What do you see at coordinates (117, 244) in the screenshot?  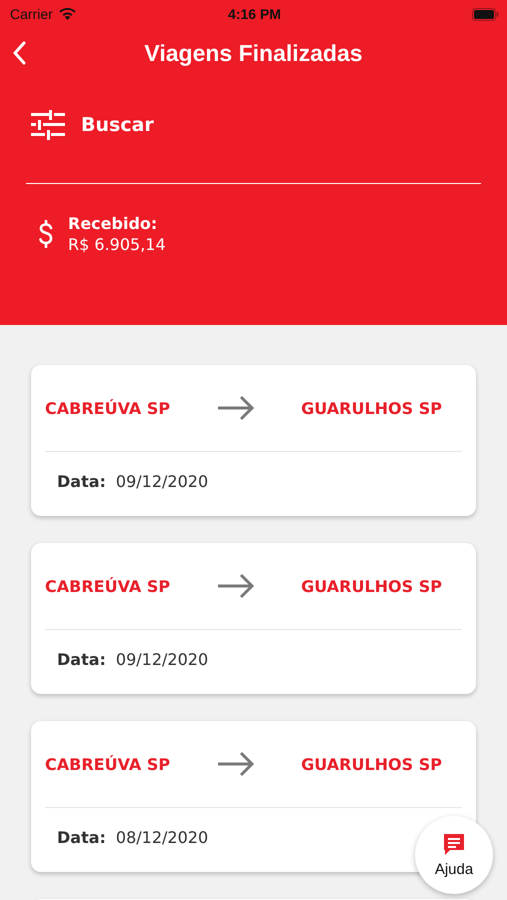 I see `received-value: R$ 6.905,14` at bounding box center [117, 244].